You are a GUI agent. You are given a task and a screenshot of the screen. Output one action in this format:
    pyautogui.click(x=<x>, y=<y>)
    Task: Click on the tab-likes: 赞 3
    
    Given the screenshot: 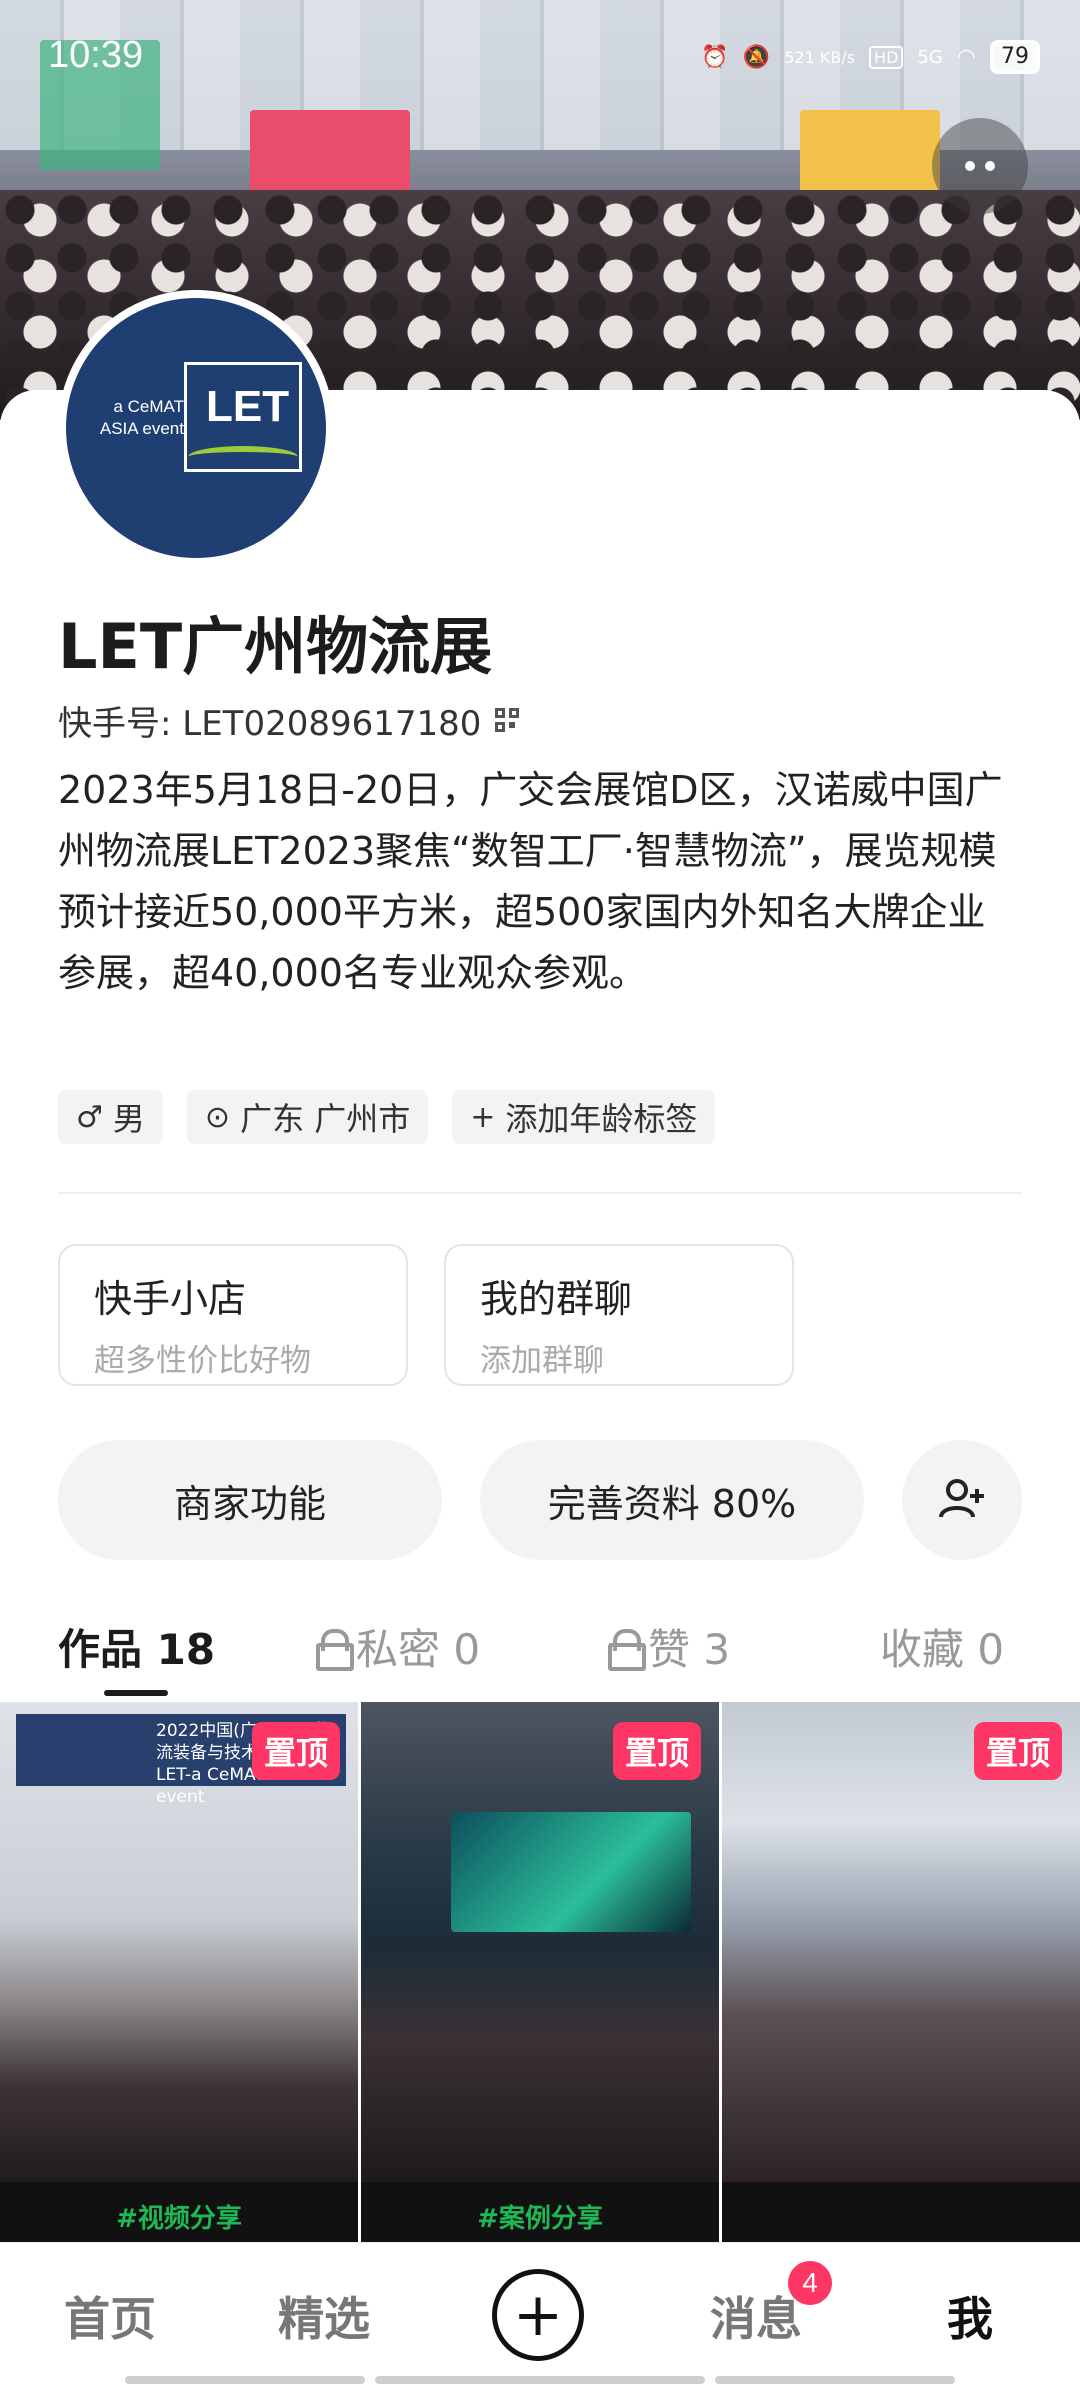 What is the action you would take?
    pyautogui.click(x=669, y=1646)
    